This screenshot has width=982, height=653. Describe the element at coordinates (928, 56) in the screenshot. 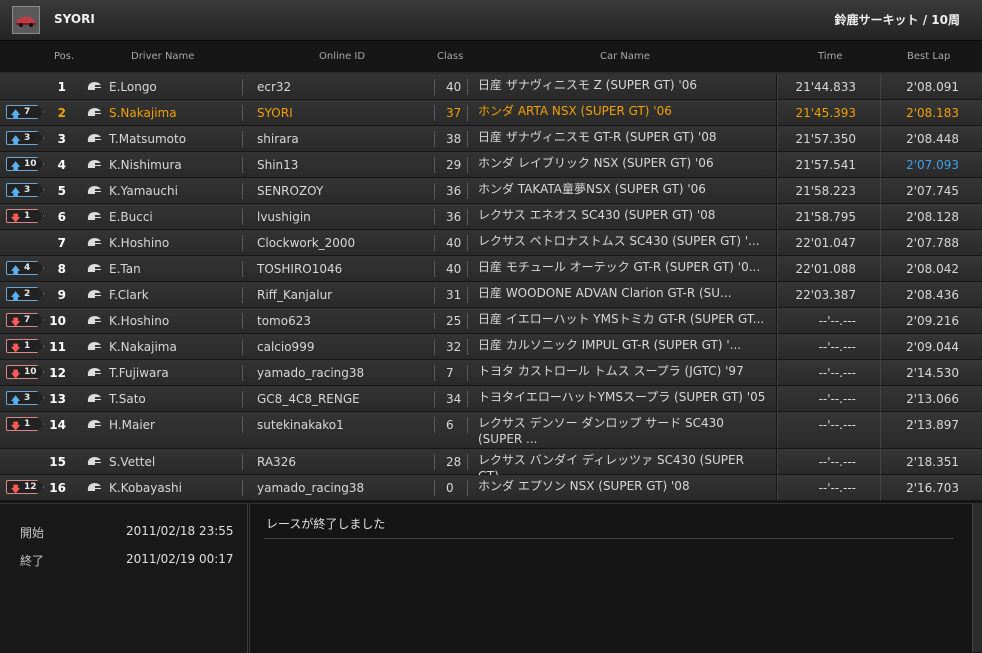

I see `col-best-lap: Best Lap` at that location.